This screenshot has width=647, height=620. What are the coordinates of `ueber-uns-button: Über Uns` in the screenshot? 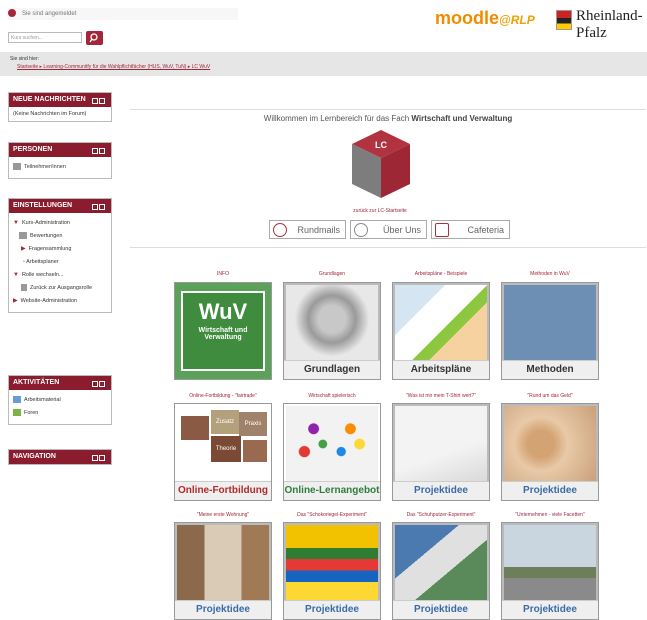 It's located at (388, 229).